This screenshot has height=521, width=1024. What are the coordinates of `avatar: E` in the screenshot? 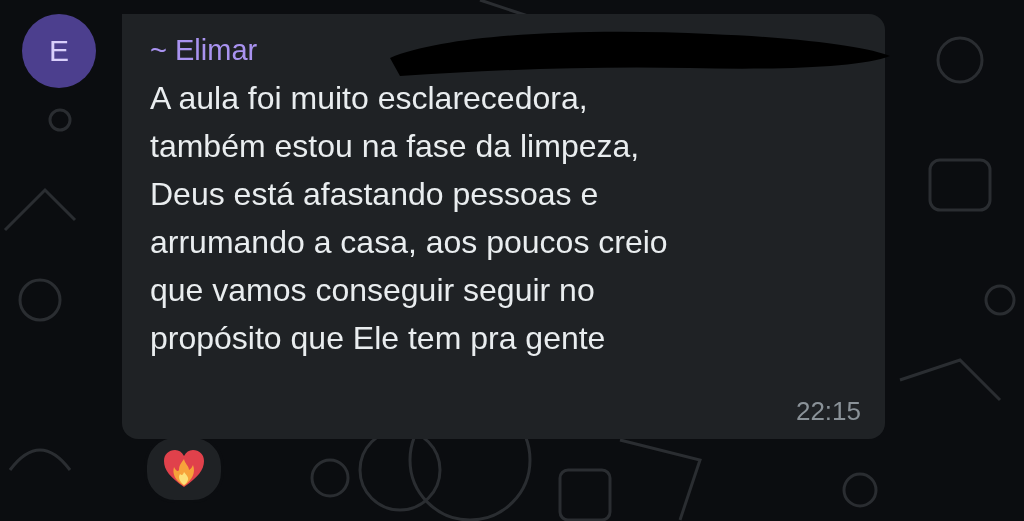 It's located at (59, 51).